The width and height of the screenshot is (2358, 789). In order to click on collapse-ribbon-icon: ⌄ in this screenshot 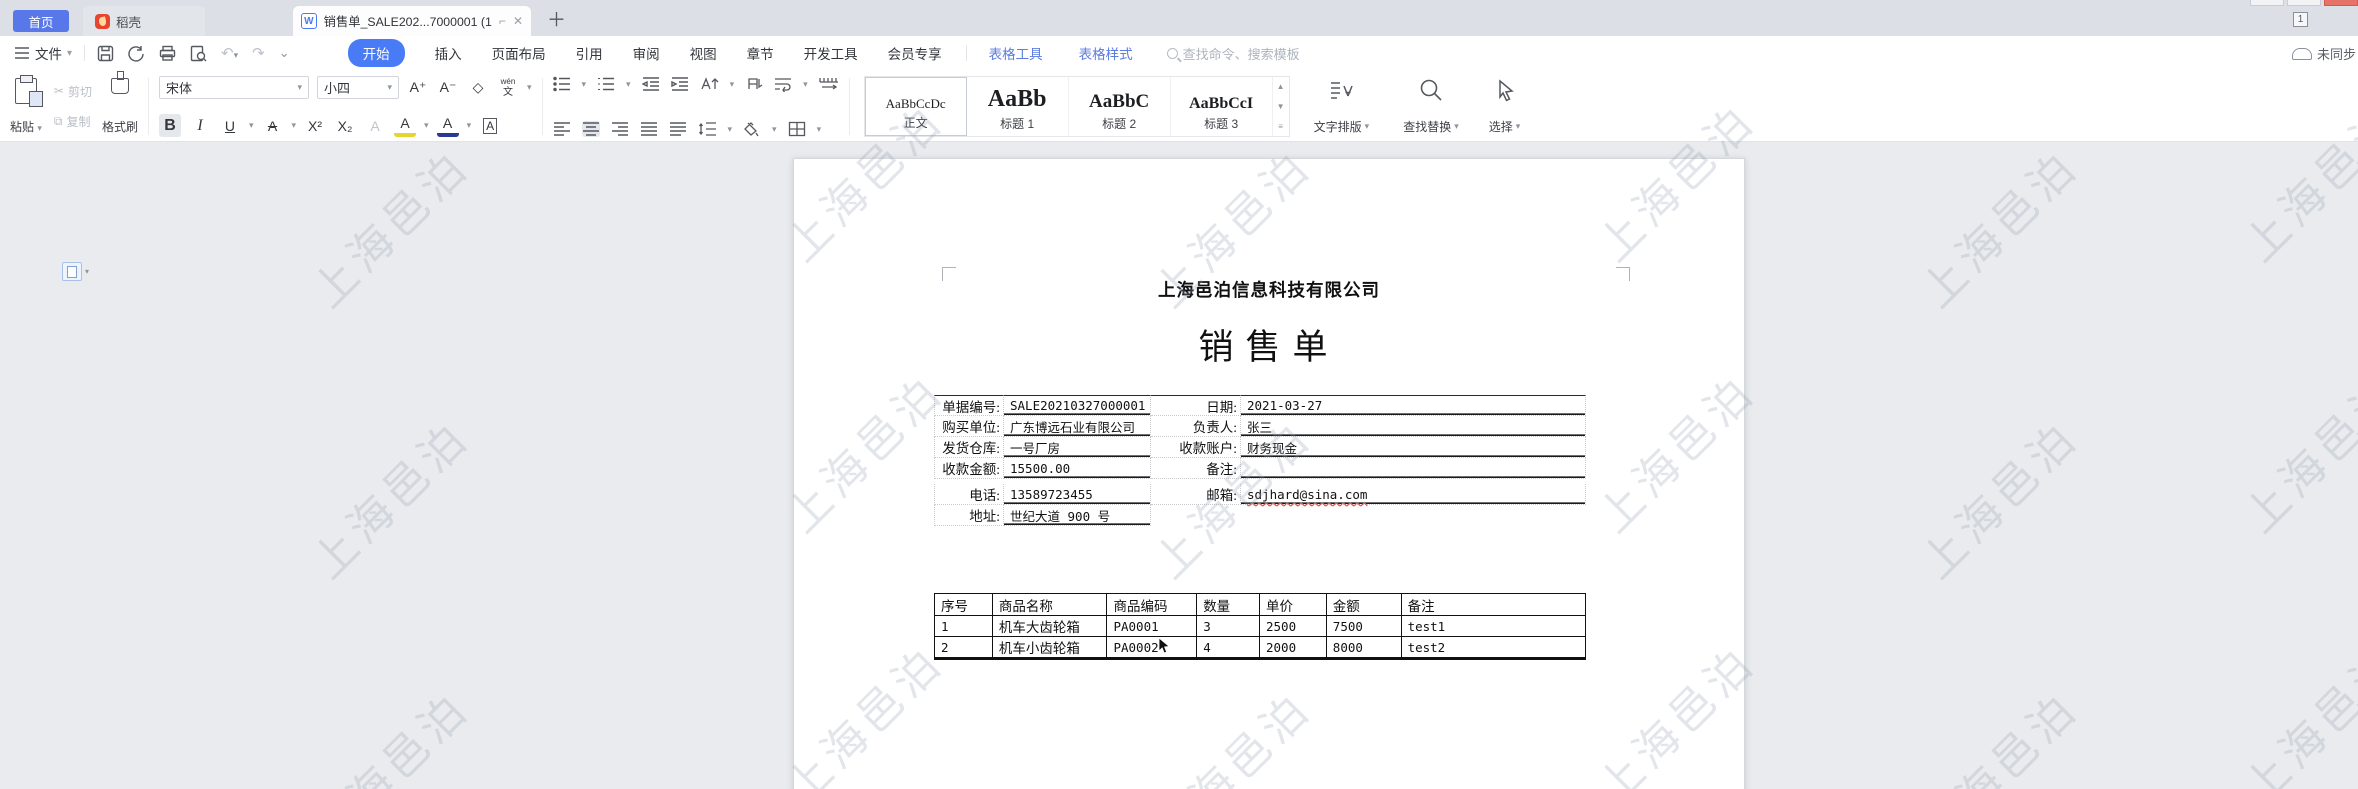, I will do `click(284, 53)`.